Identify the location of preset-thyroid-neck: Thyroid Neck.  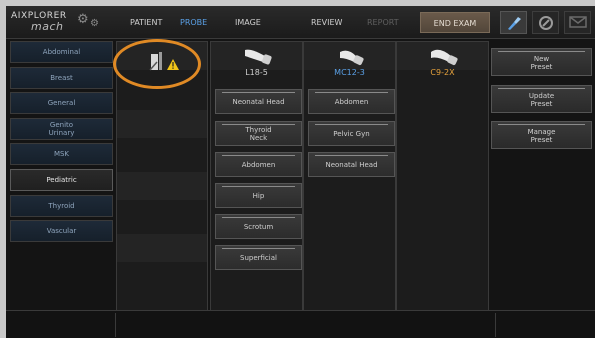
(258, 133).